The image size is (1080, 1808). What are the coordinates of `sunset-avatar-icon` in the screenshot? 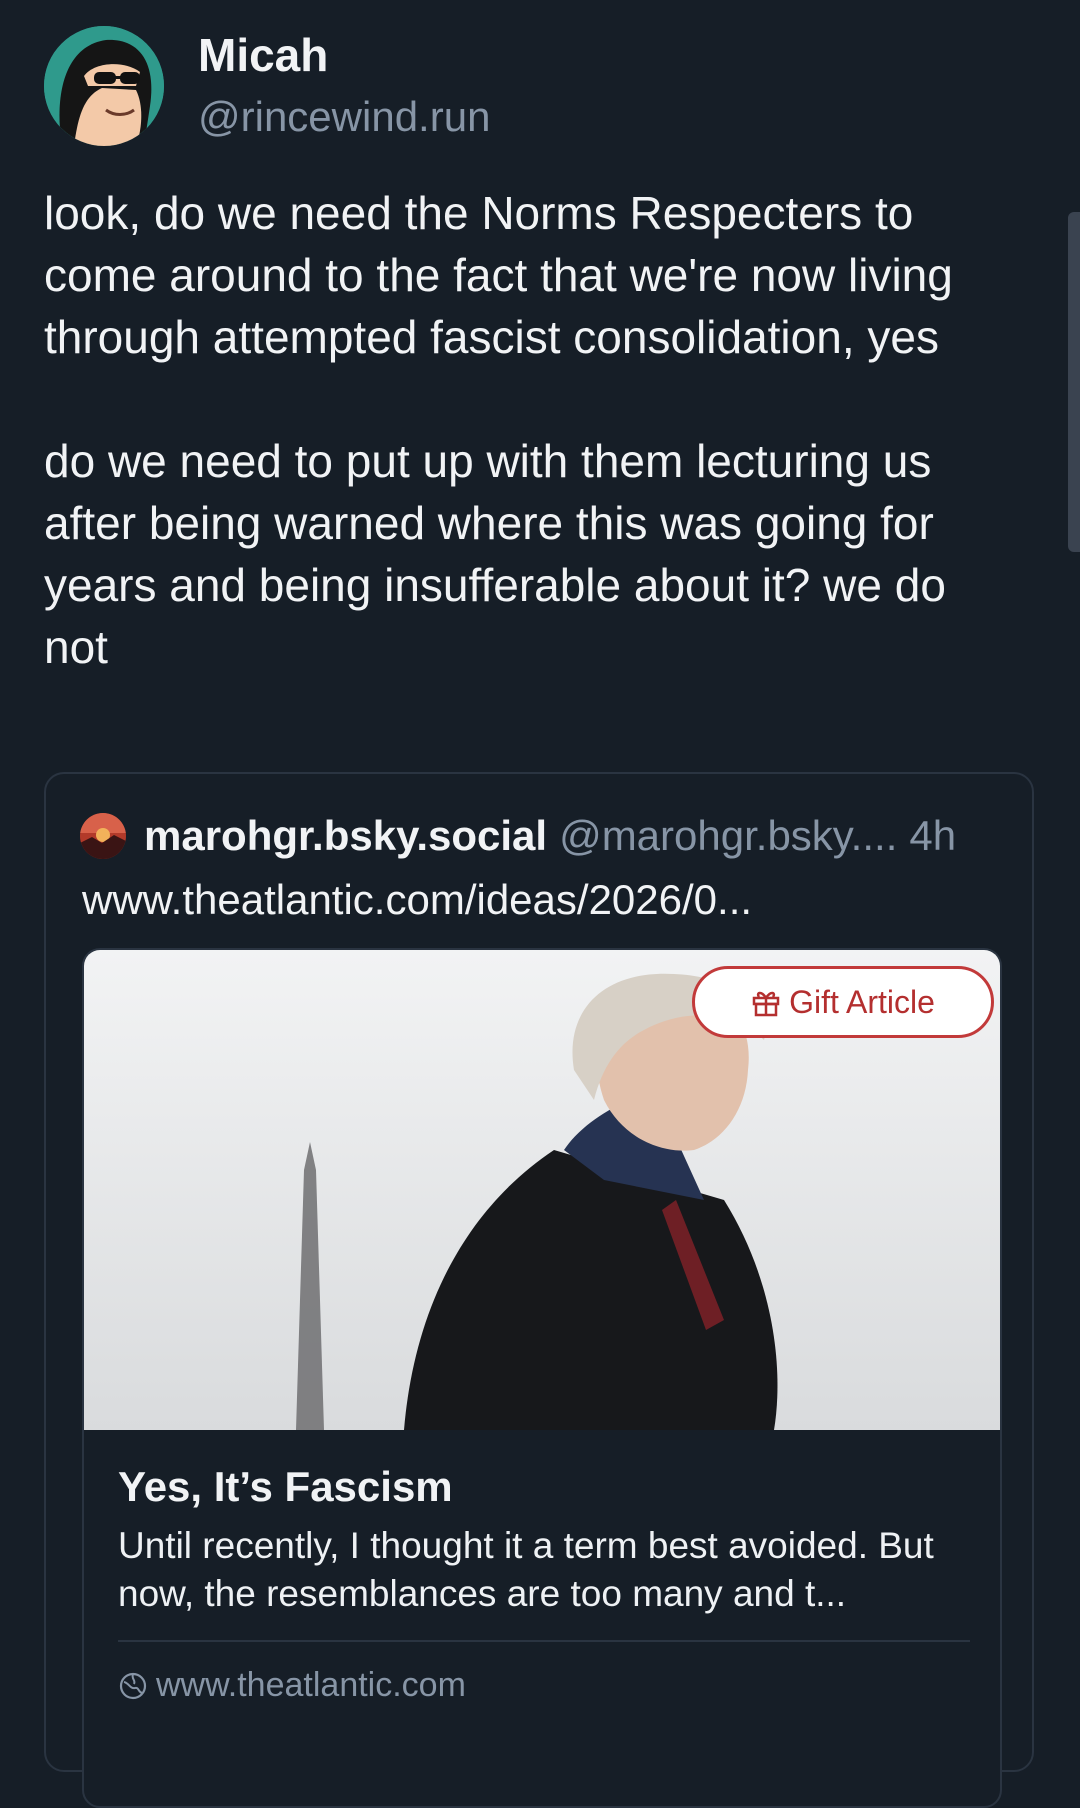 It's located at (103, 836).